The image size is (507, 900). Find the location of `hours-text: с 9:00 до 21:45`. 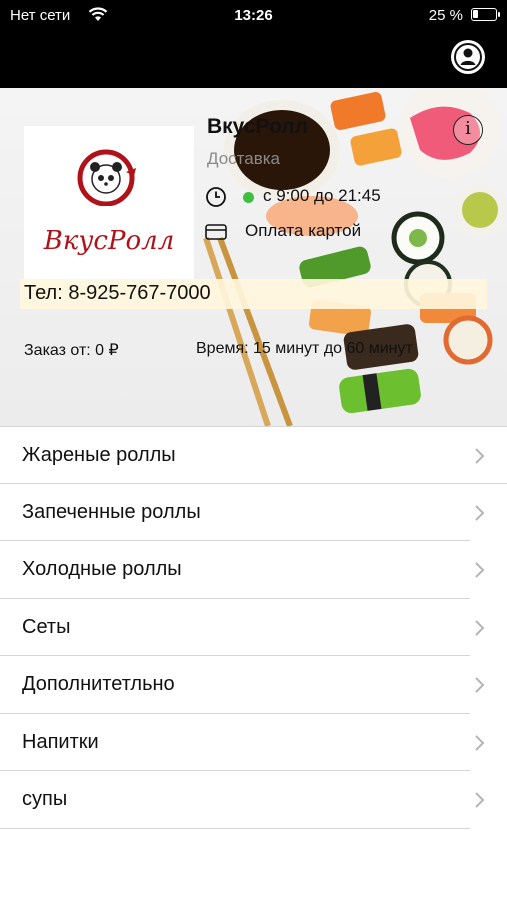

hours-text: с 9:00 до 21:45 is located at coordinates (322, 195).